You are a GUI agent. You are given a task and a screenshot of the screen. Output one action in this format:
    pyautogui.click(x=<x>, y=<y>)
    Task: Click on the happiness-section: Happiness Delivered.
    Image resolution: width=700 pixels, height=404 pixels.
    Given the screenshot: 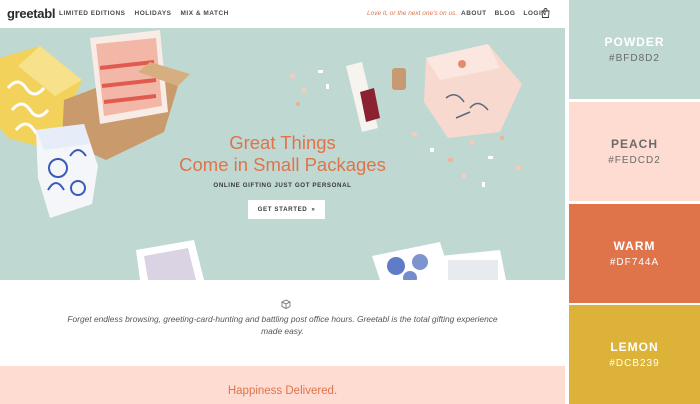 What is the action you would take?
    pyautogui.click(x=282, y=385)
    